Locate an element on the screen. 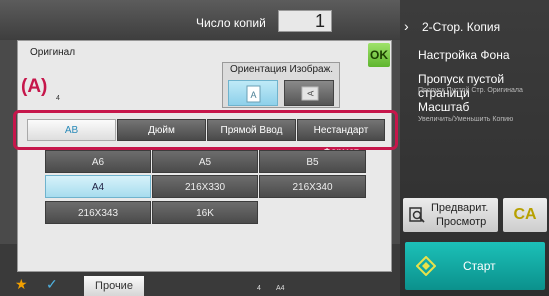 Image resolution: width=549 pixels, height=296 pixels. favorite-star-icon: ★ is located at coordinates (21, 284).